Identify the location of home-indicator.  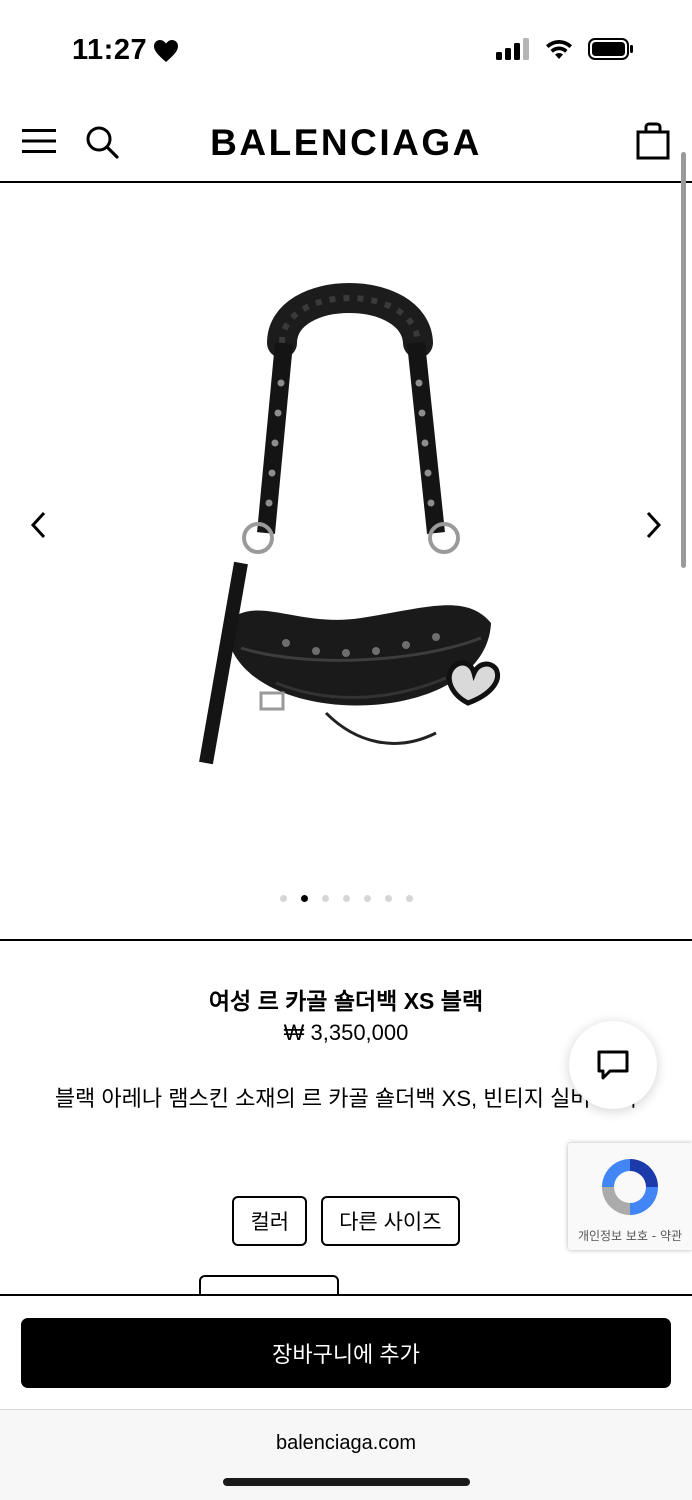
(346, 1482).